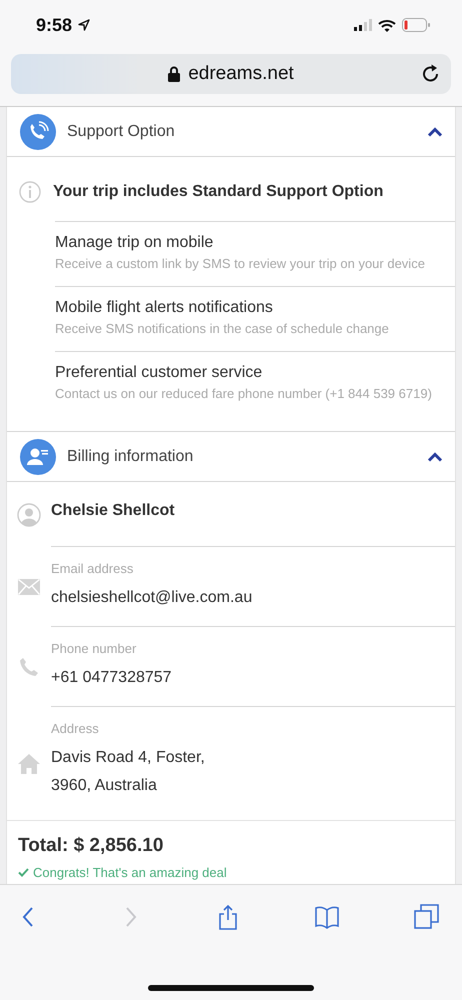  Describe the element at coordinates (29, 587) in the screenshot. I see `envelope-icon` at that location.